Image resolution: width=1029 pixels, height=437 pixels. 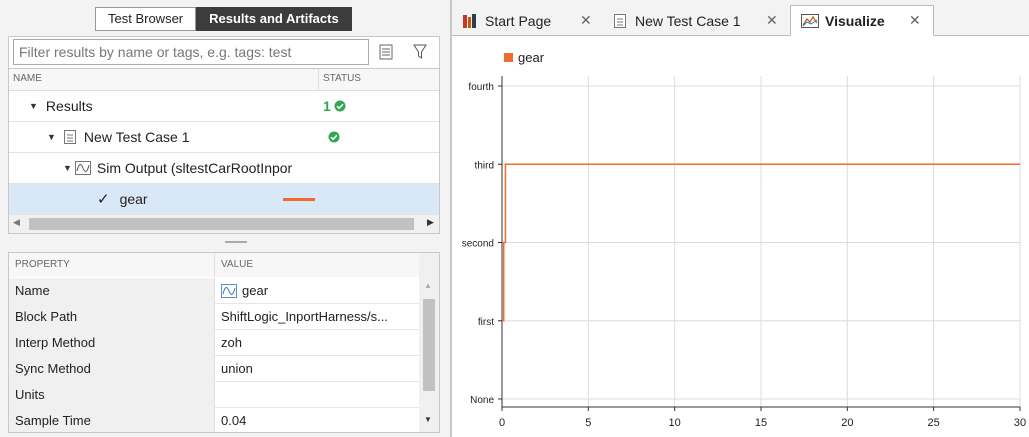 What do you see at coordinates (255, 290) in the screenshot?
I see `property-value-text: gear` at bounding box center [255, 290].